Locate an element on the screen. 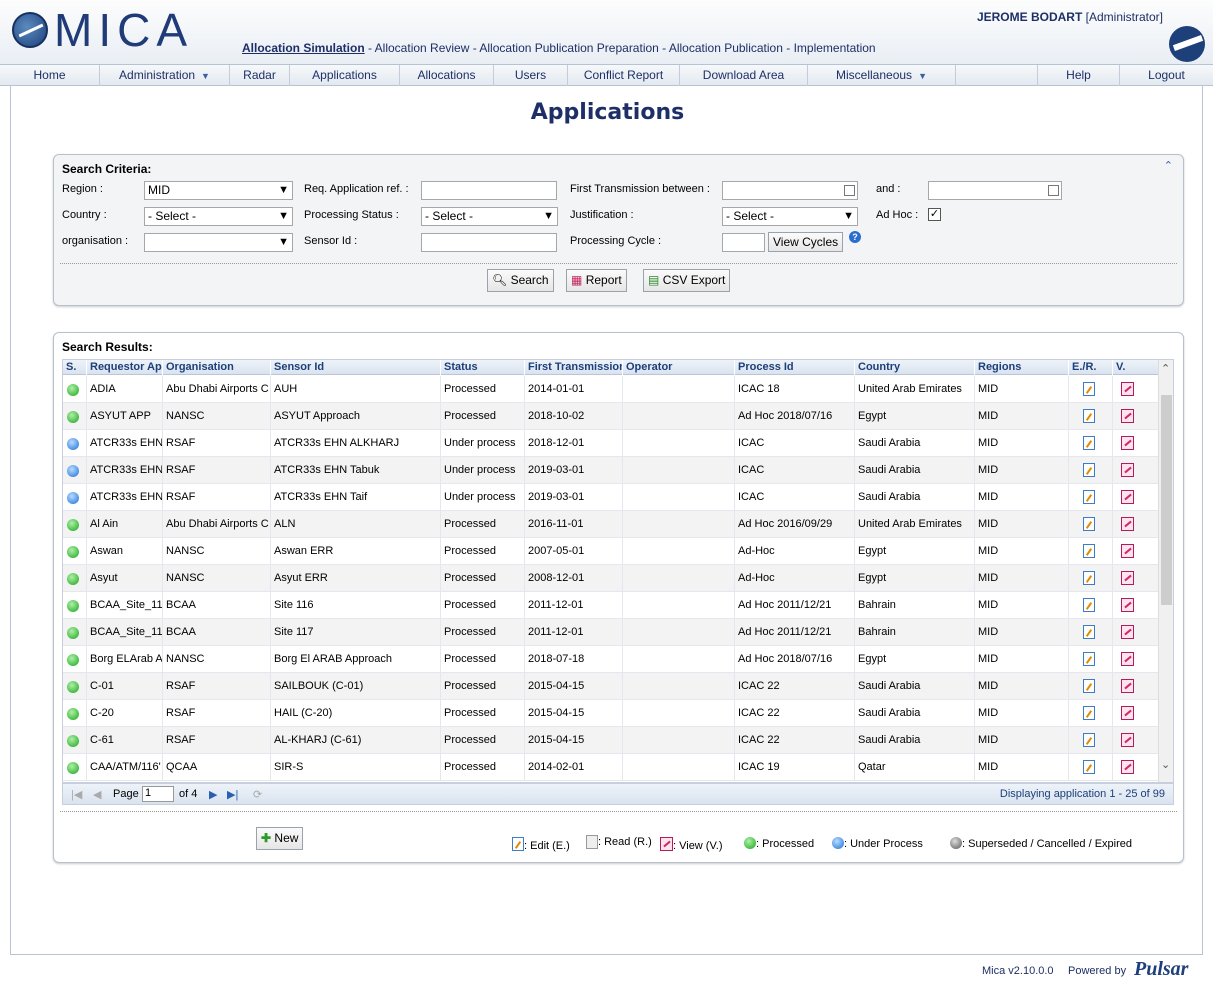 The image size is (1213, 983). nav-radar: Radar is located at coordinates (260, 75).